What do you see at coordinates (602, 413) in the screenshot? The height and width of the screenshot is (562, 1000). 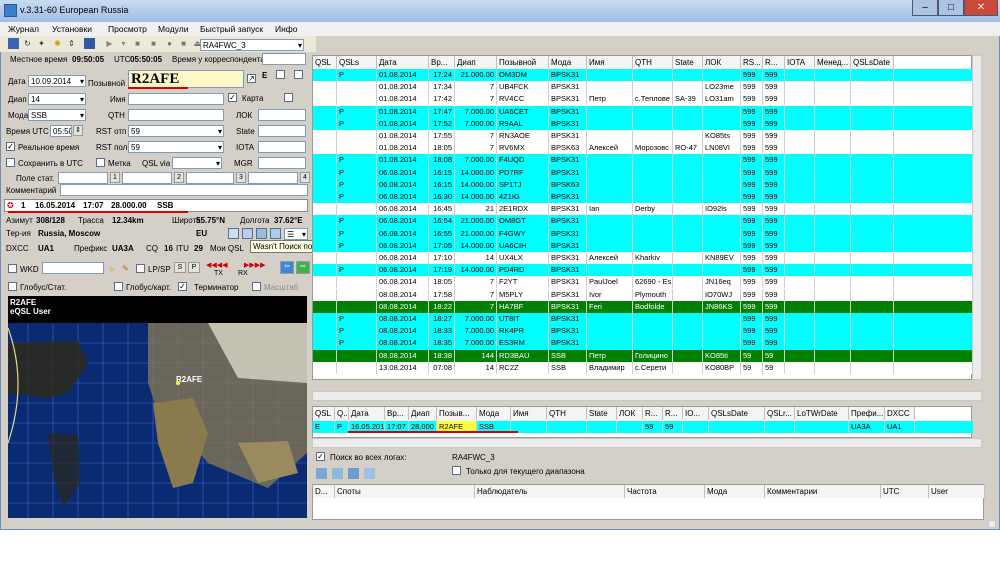 I see `qso-column-header: State` at bounding box center [602, 413].